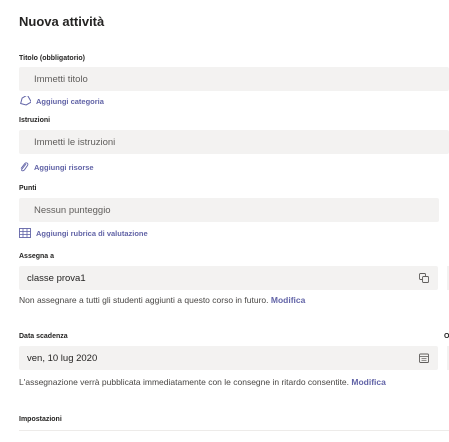 This screenshot has width=449, height=442. What do you see at coordinates (92, 233) in the screenshot?
I see `add-rubric-label: Aggiungi rubrica di valutazione` at bounding box center [92, 233].